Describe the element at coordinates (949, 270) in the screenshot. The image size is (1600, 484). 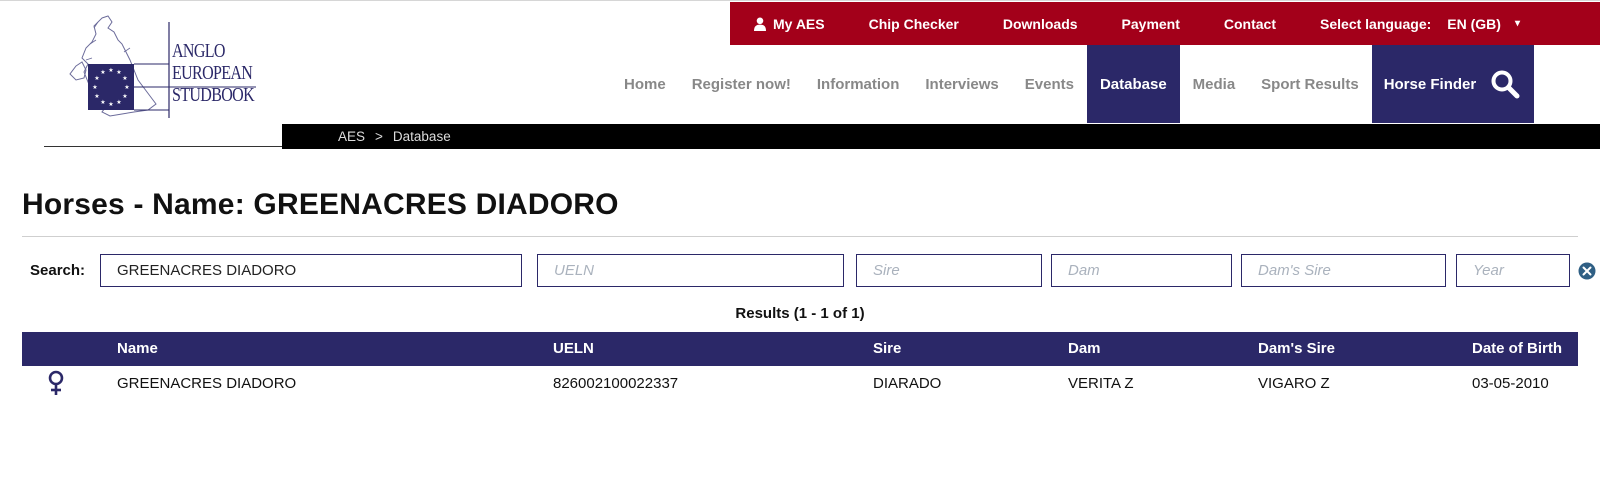
I see `sire-search-input` at that location.